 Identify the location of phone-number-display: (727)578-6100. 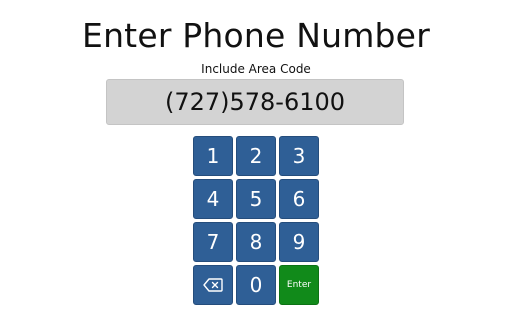
(255, 102).